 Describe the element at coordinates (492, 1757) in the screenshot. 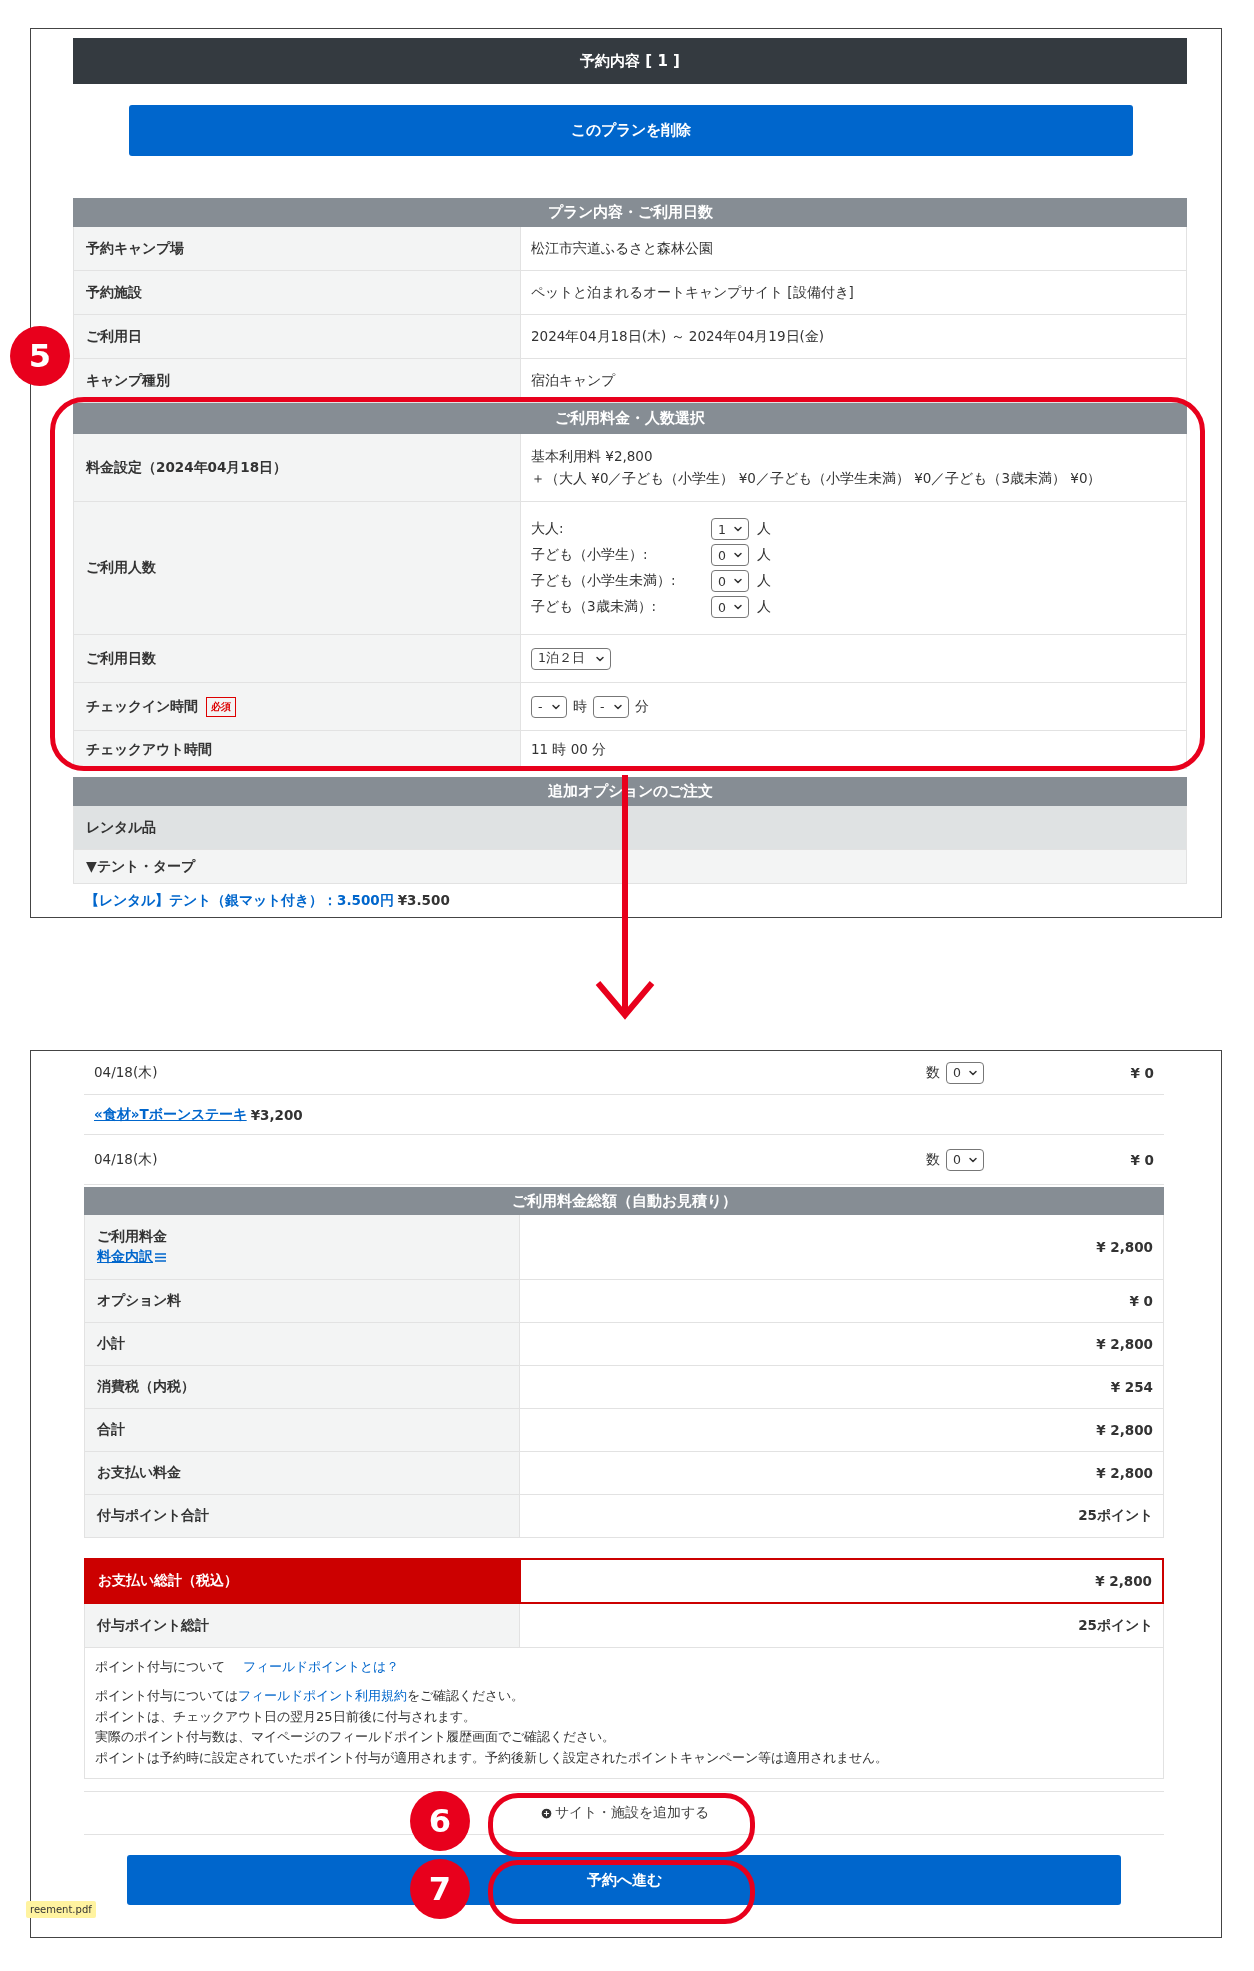

I see `note-text: ポイントは予約時に設定されていたポイント付与が適用されます。予約後新しく設定されたポイントキャンペーン等は適用されません。` at that location.